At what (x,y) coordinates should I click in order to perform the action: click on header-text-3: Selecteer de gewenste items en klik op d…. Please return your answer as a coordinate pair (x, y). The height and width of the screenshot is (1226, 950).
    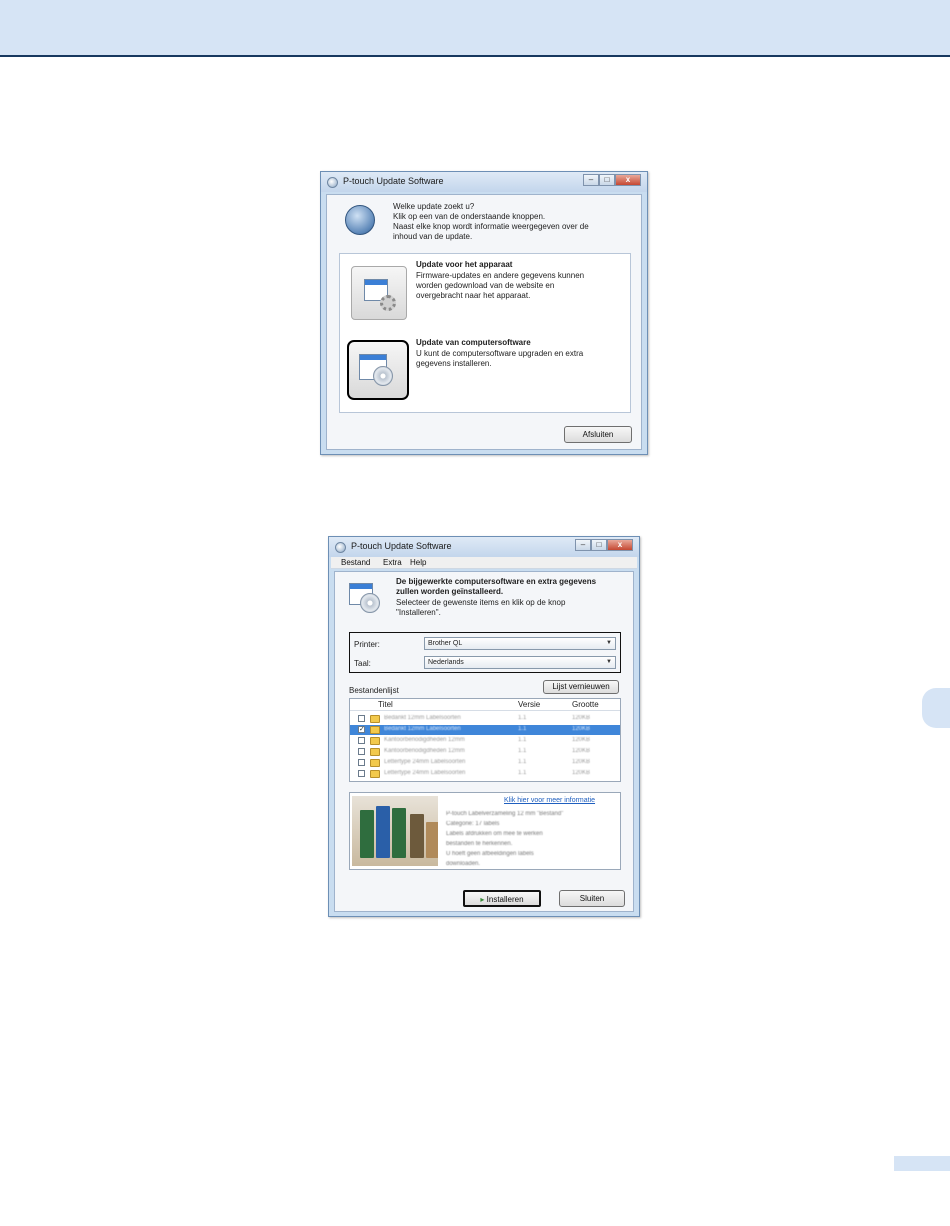
    Looking at the image, I should click on (481, 602).